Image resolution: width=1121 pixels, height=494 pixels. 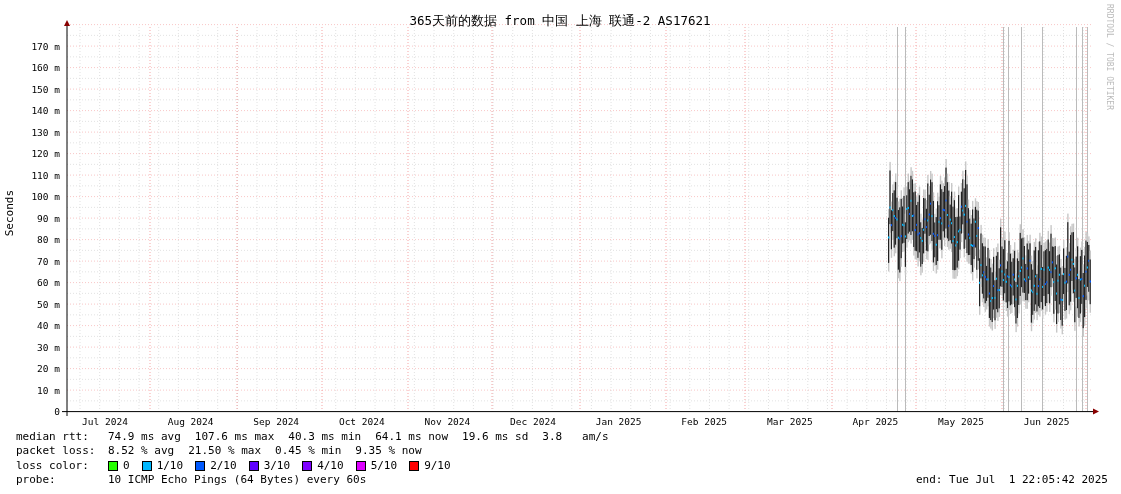 I want to click on x-tick-label: Sep 2024, so click(x=276, y=421).